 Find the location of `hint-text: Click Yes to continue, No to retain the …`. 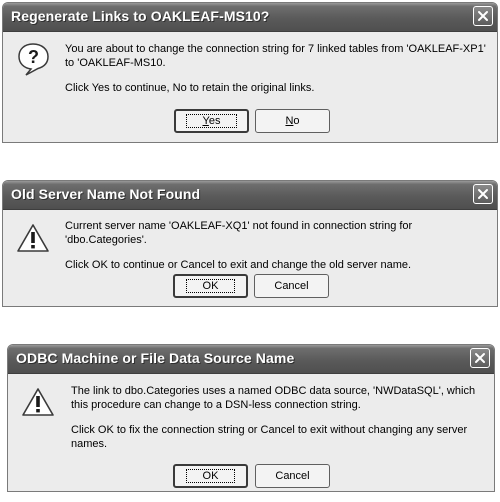

hint-text: Click Yes to continue, No to retain the … is located at coordinates (190, 88).